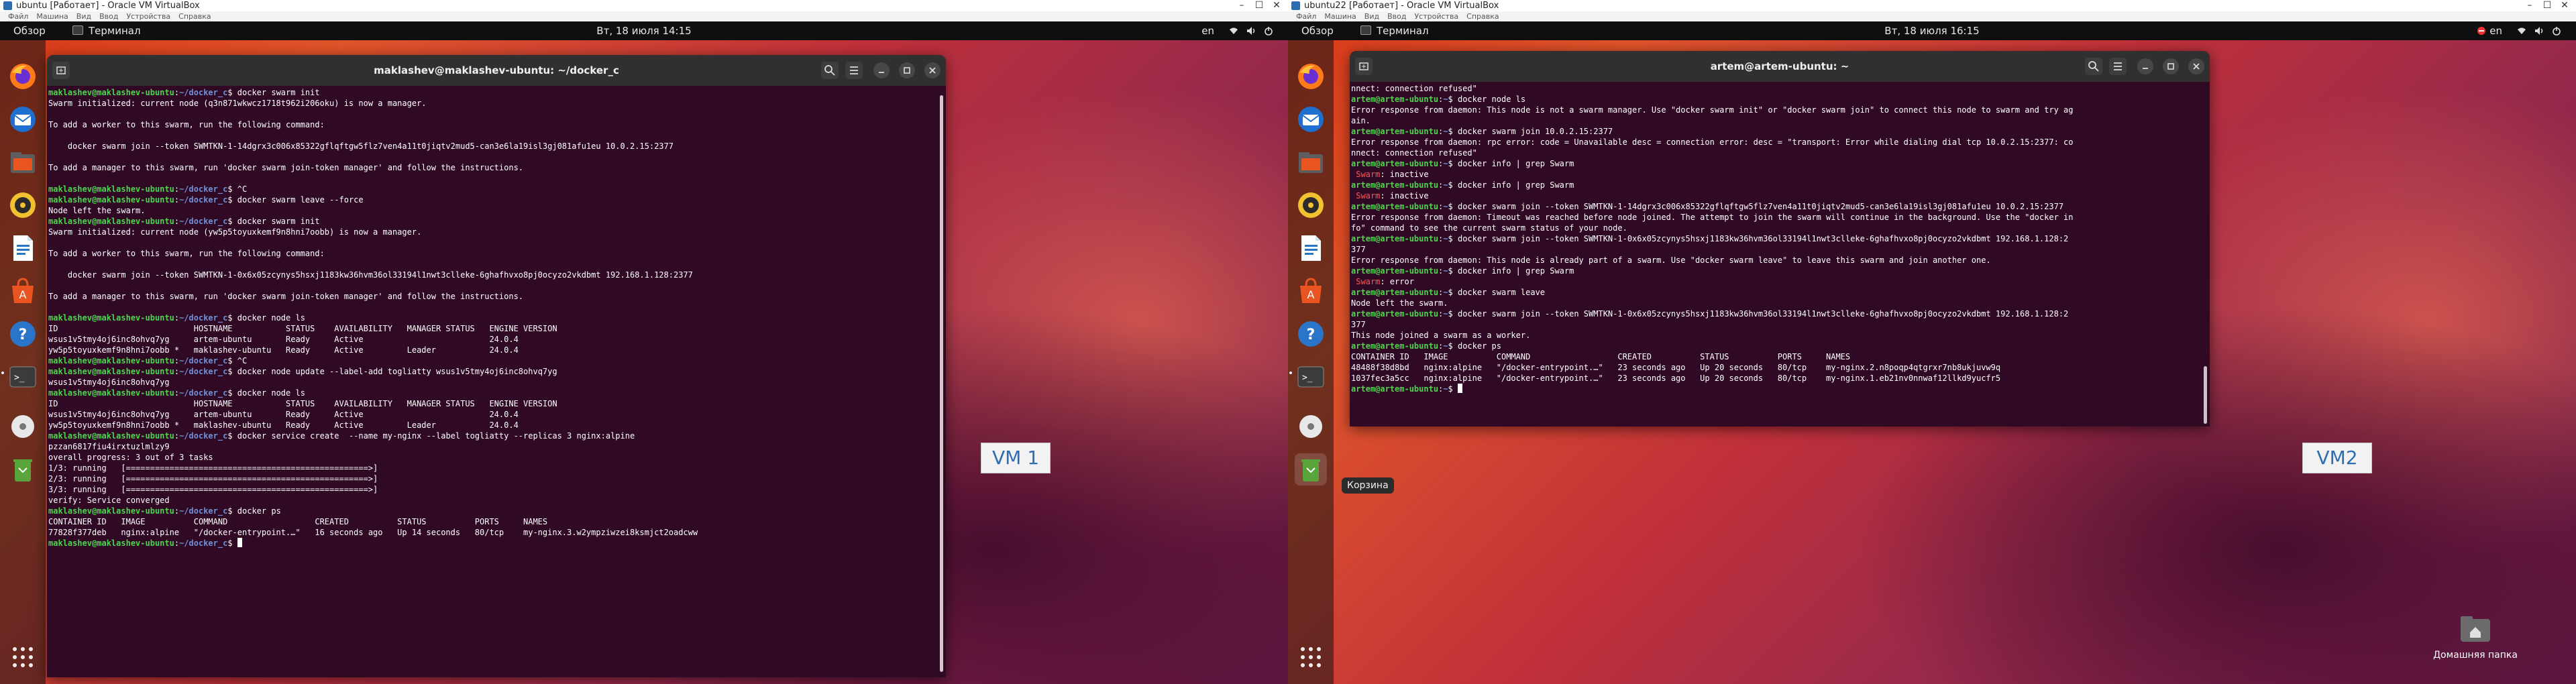  What do you see at coordinates (2481, 31) in the screenshot?
I see `recording-icon` at bounding box center [2481, 31].